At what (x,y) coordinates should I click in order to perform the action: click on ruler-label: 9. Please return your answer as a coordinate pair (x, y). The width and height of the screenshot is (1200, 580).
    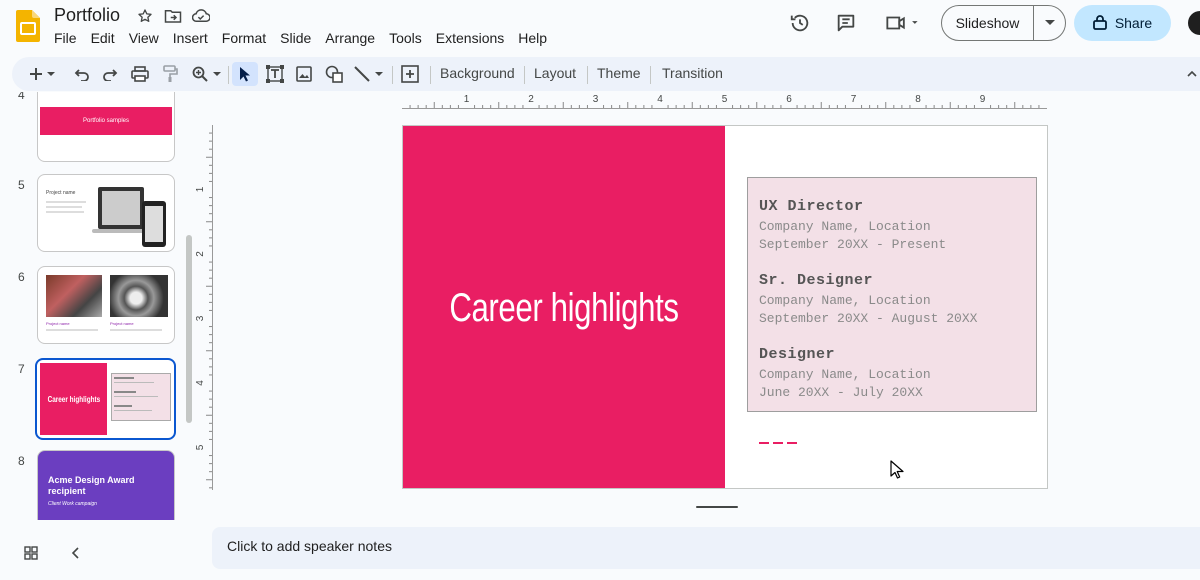
    Looking at the image, I should click on (983, 99).